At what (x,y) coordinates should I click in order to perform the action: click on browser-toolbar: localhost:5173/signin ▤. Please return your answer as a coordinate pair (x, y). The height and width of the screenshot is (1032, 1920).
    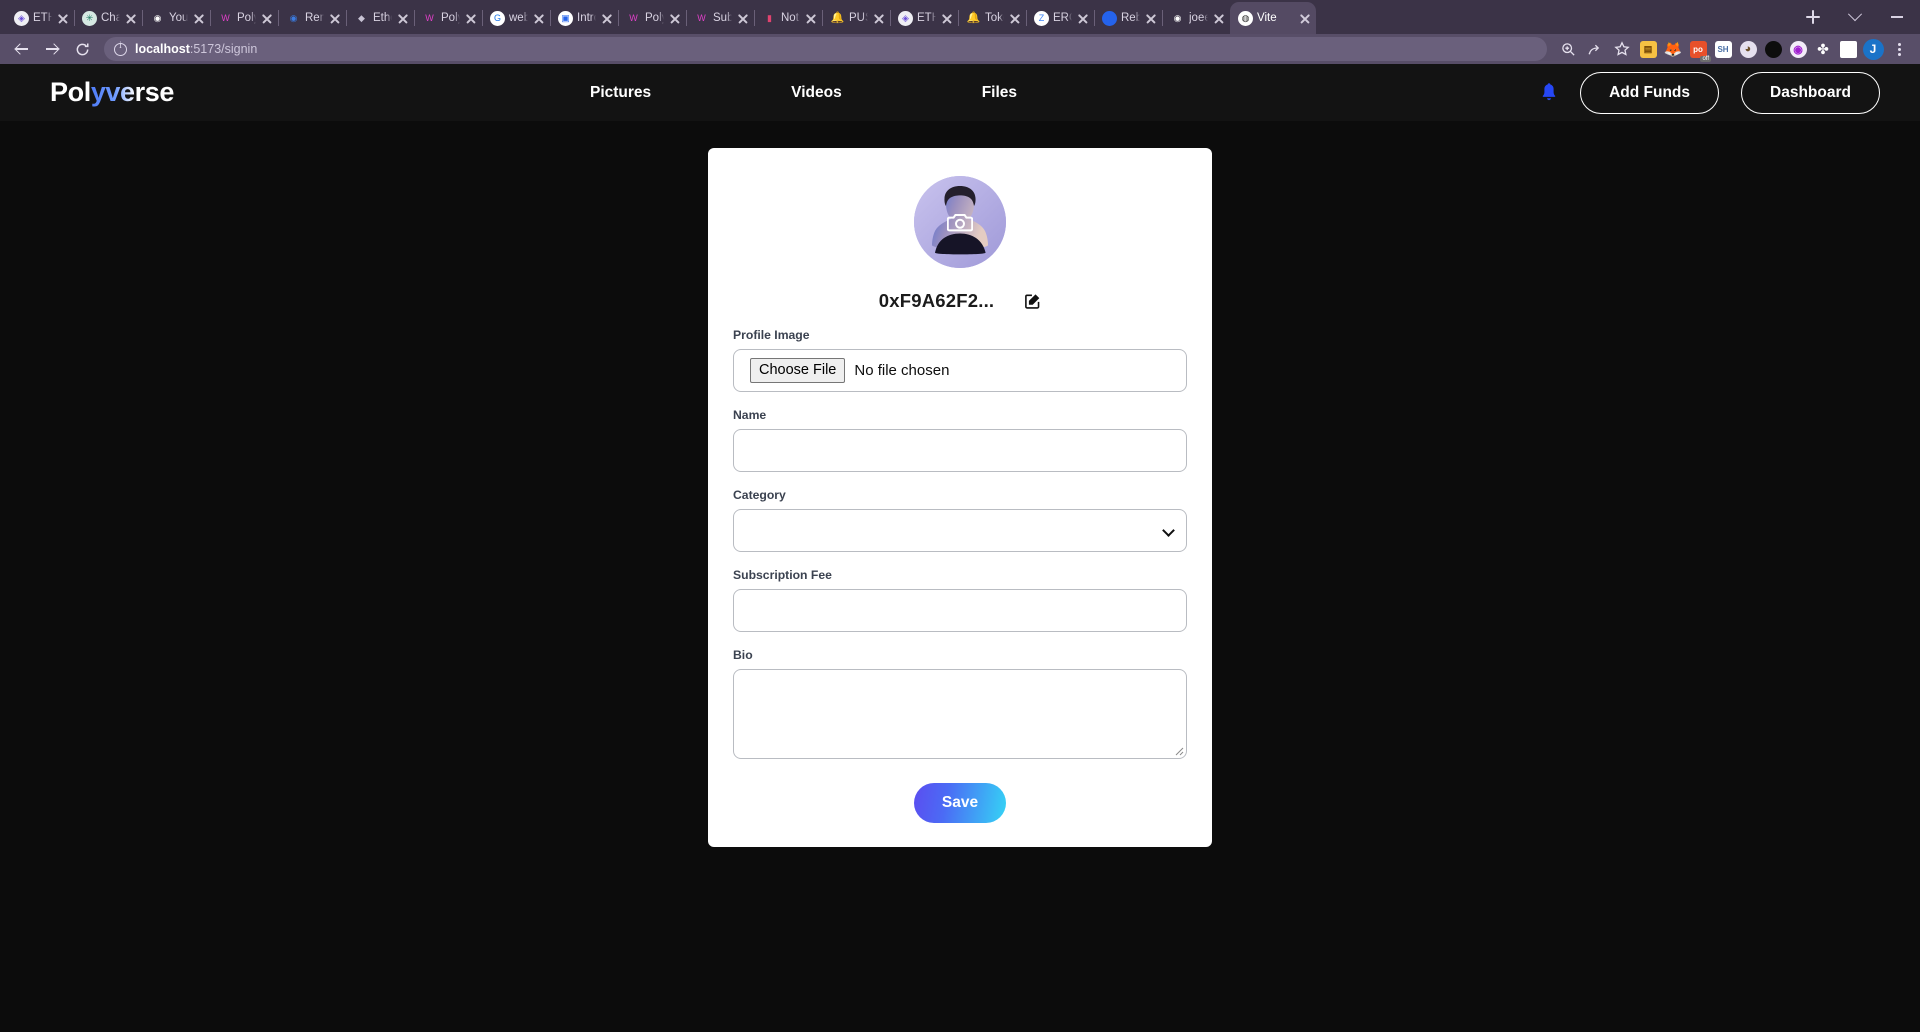
    Looking at the image, I should click on (960, 49).